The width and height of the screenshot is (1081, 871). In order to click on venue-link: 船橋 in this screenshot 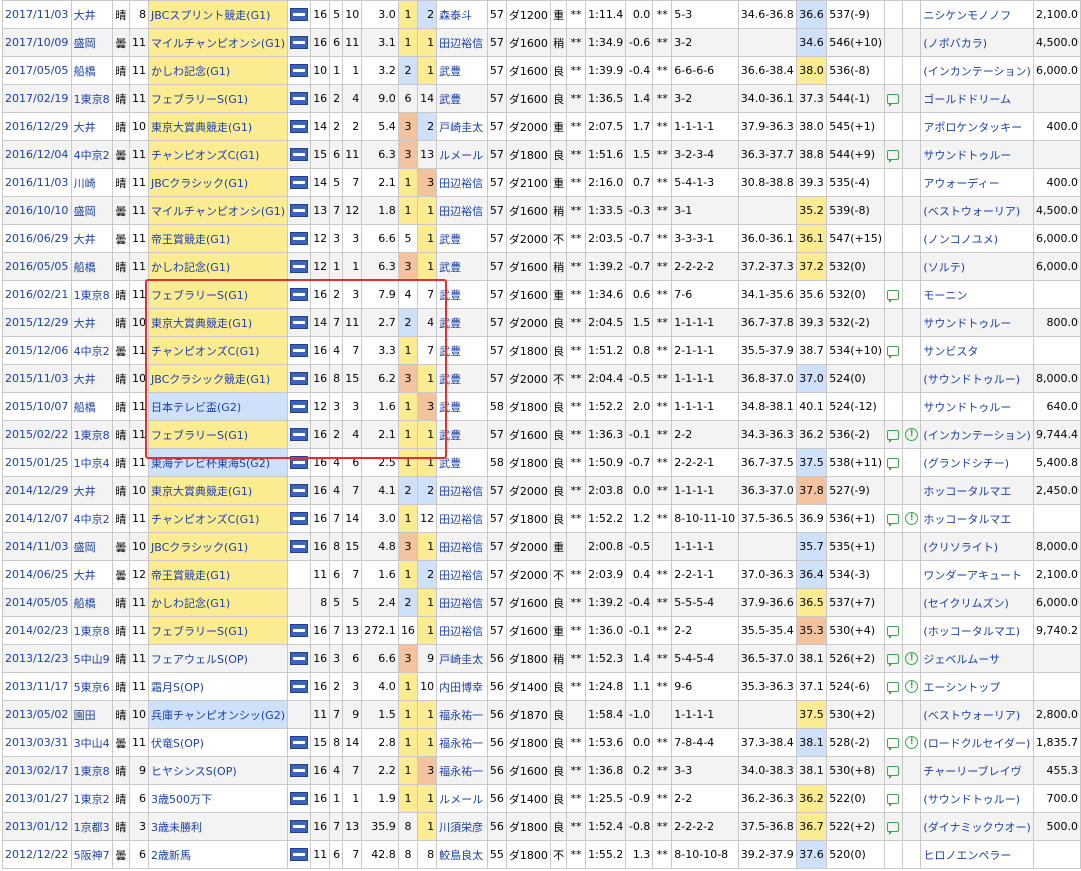, I will do `click(85, 267)`.